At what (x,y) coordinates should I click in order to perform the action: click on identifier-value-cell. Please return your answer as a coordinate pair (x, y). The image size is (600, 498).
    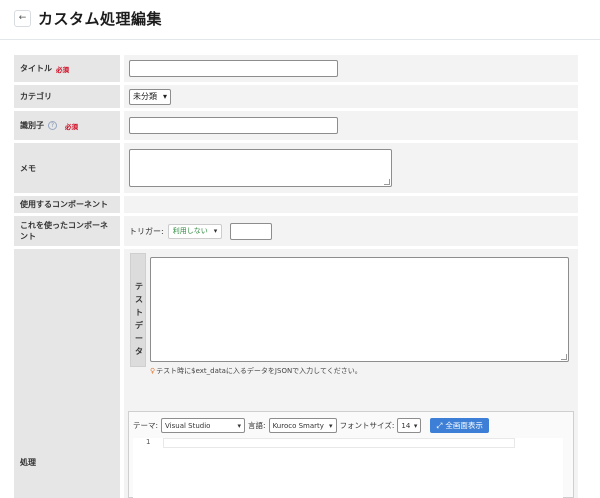
    Looking at the image, I should click on (351, 125).